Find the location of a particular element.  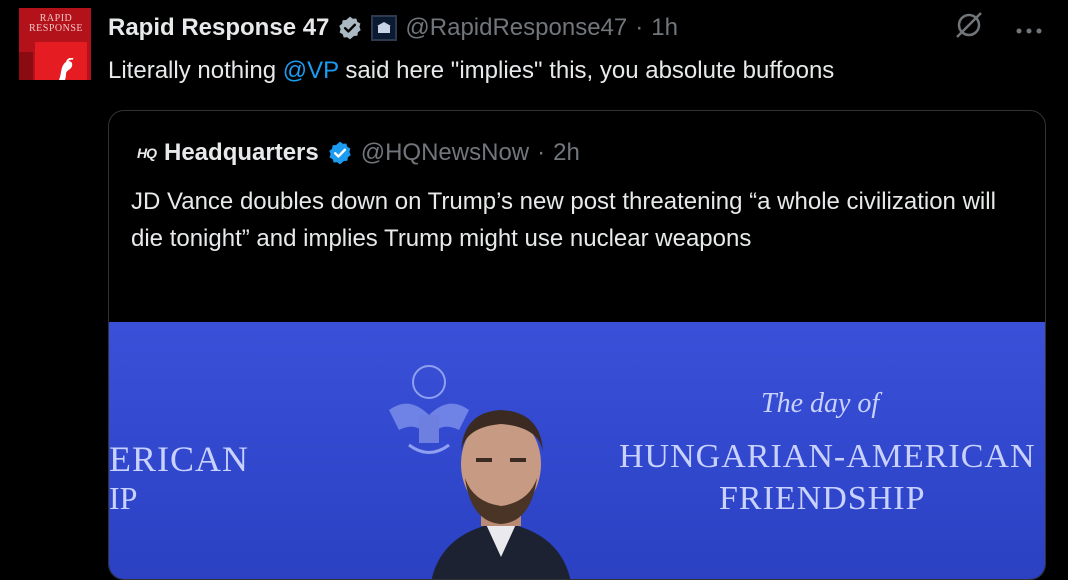

quoted-header: HQ Headquarters @HQNewsNow · 2h is located at coordinates (358, 153).